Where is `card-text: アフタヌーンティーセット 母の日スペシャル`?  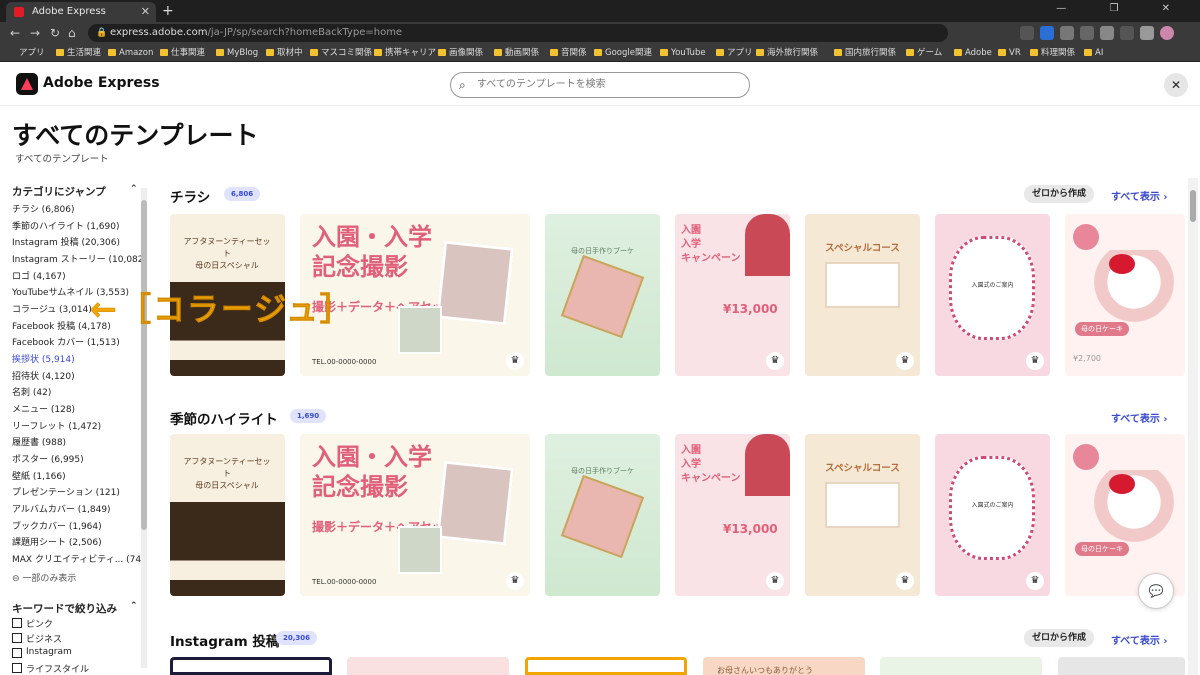
card-text: アフタヌーンティーセット 母の日スペシャル is located at coordinates (227, 253).